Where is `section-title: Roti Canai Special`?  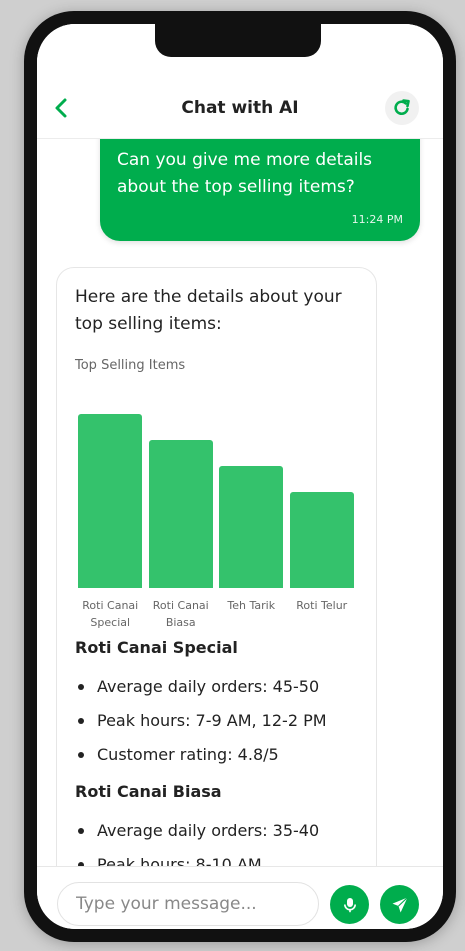
section-title: Roti Canai Special is located at coordinates (156, 647).